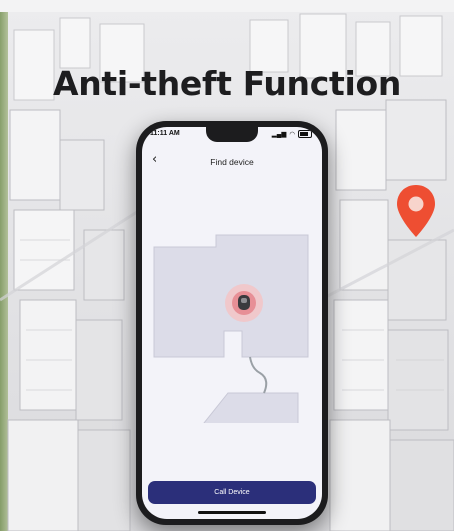 The width and height of the screenshot is (454, 531). I want to click on nav-title: Find device, so click(232, 162).